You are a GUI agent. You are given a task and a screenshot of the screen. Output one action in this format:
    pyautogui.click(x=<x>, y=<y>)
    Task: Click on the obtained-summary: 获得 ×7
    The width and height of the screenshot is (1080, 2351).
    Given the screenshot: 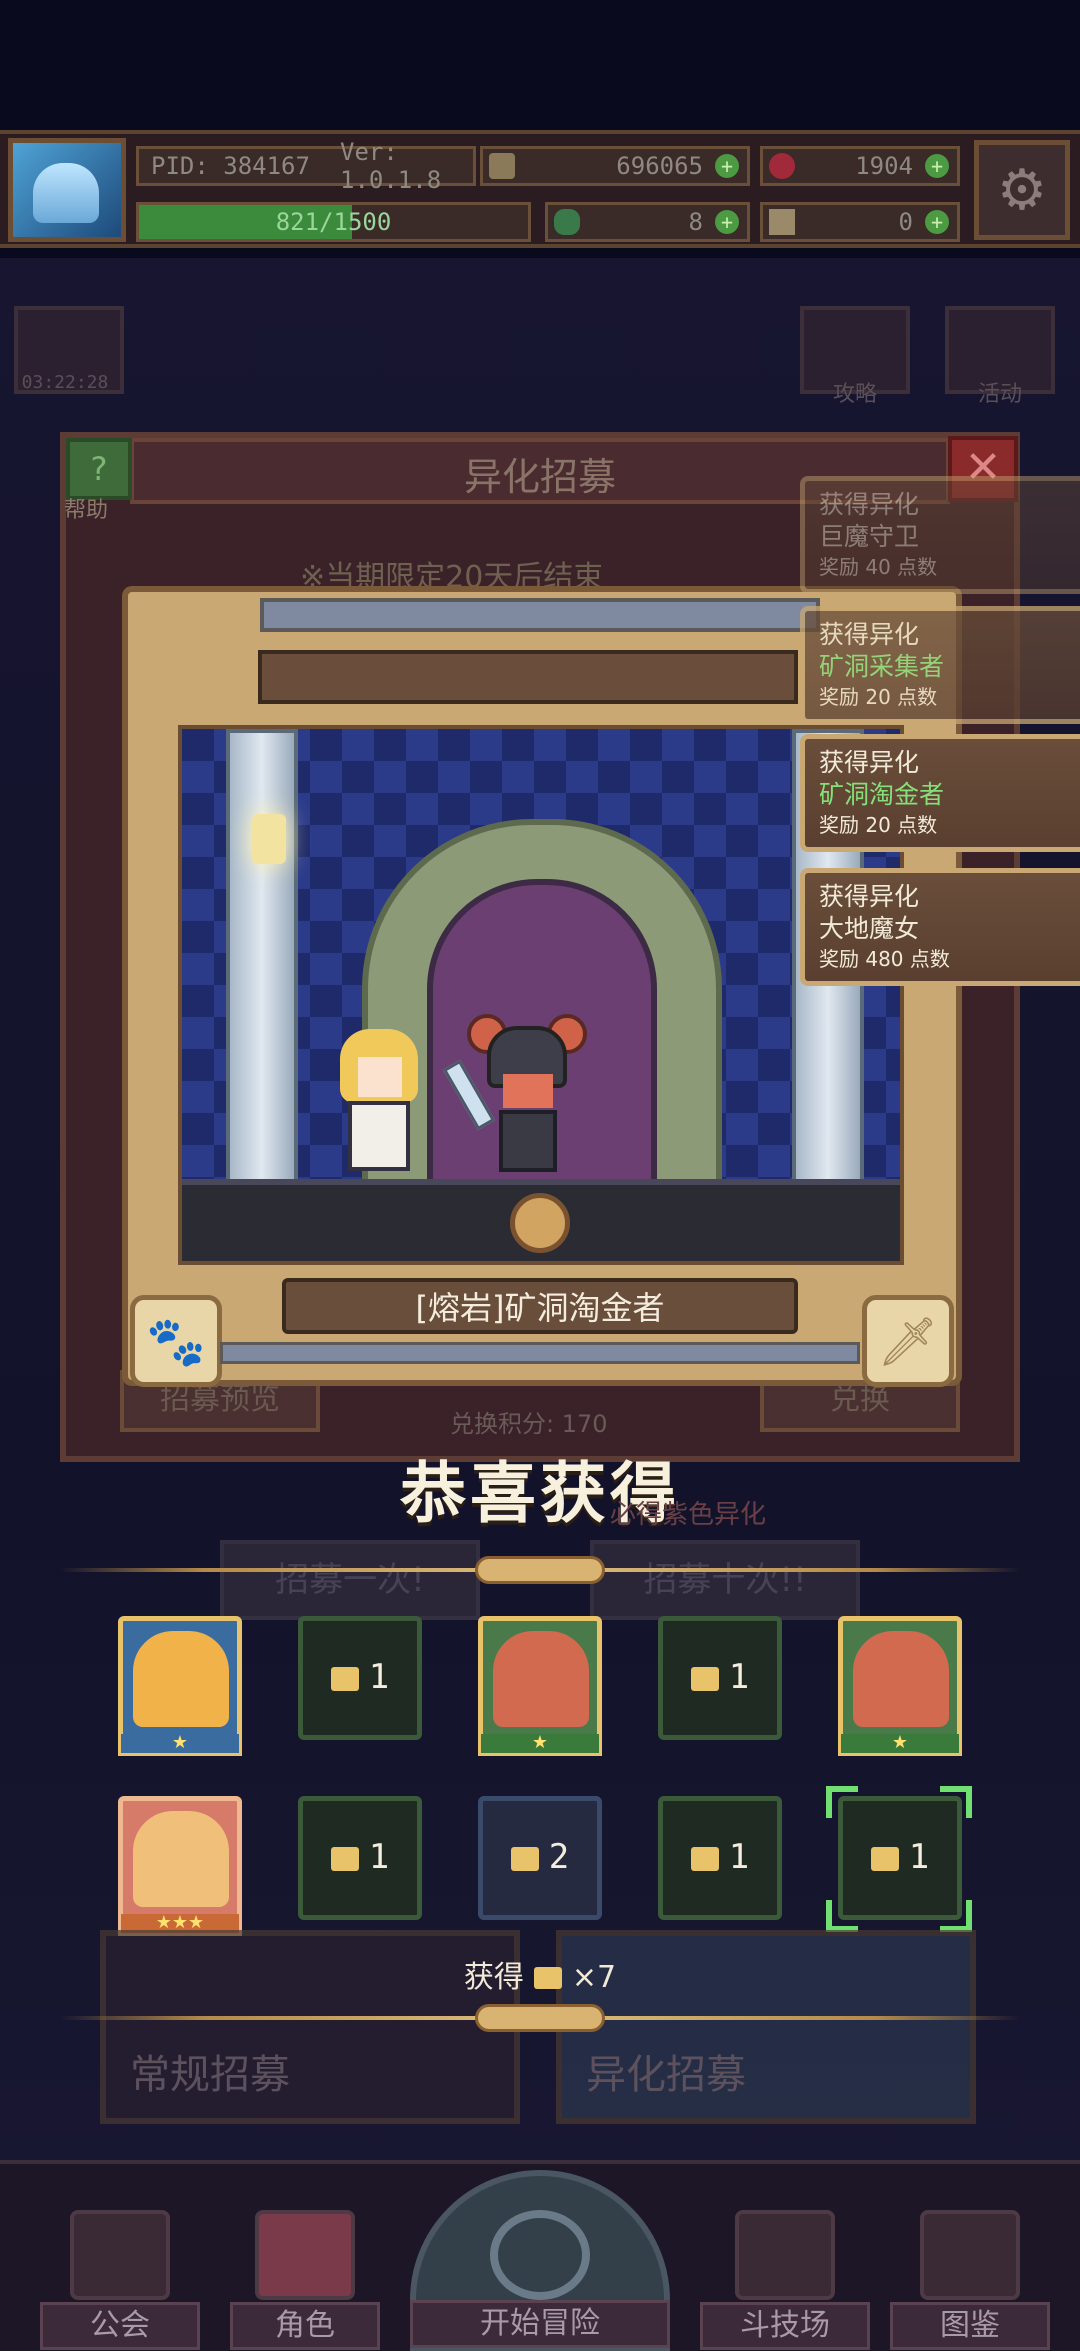 What is the action you would take?
    pyautogui.click(x=540, y=1974)
    